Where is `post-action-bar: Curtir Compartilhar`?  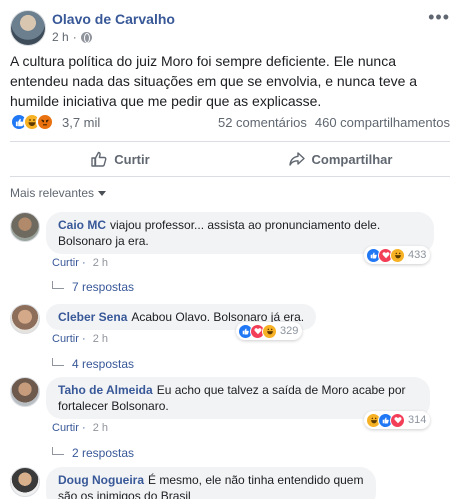 post-action-bar: Curtir Compartilhar is located at coordinates (230, 159).